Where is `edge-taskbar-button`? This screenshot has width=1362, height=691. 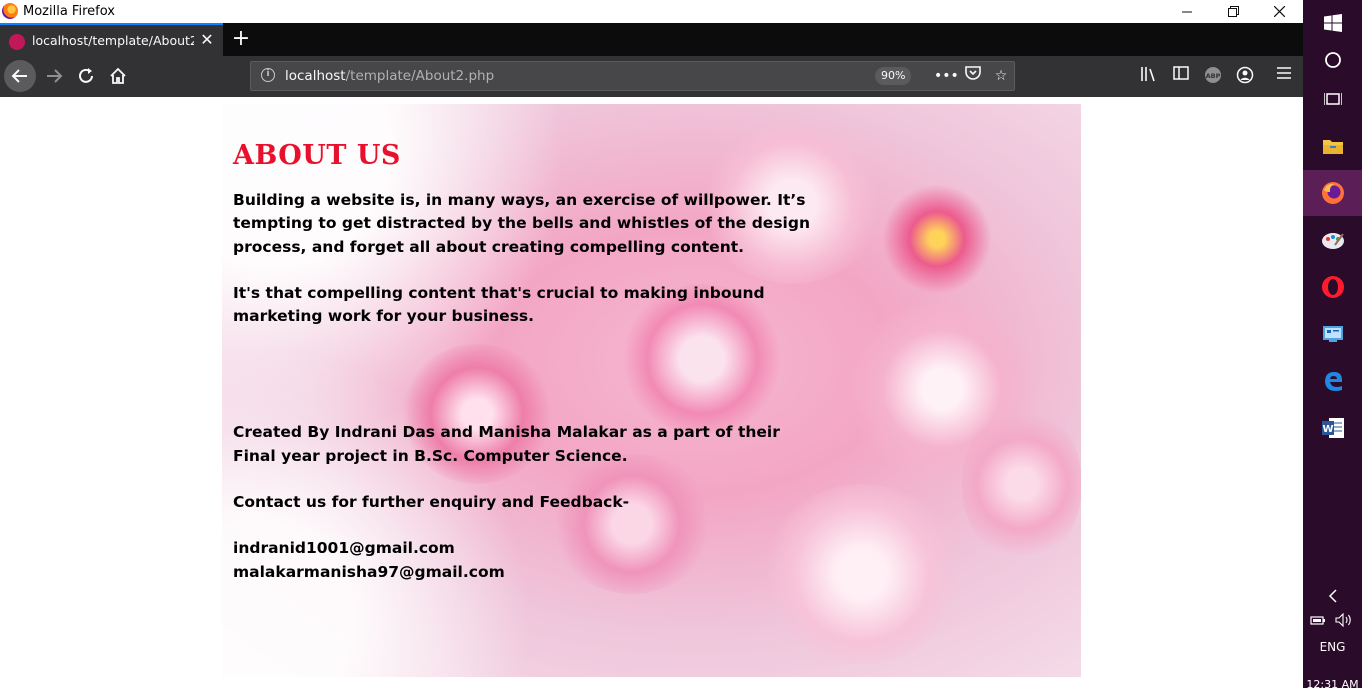 edge-taskbar-button is located at coordinates (1332, 381).